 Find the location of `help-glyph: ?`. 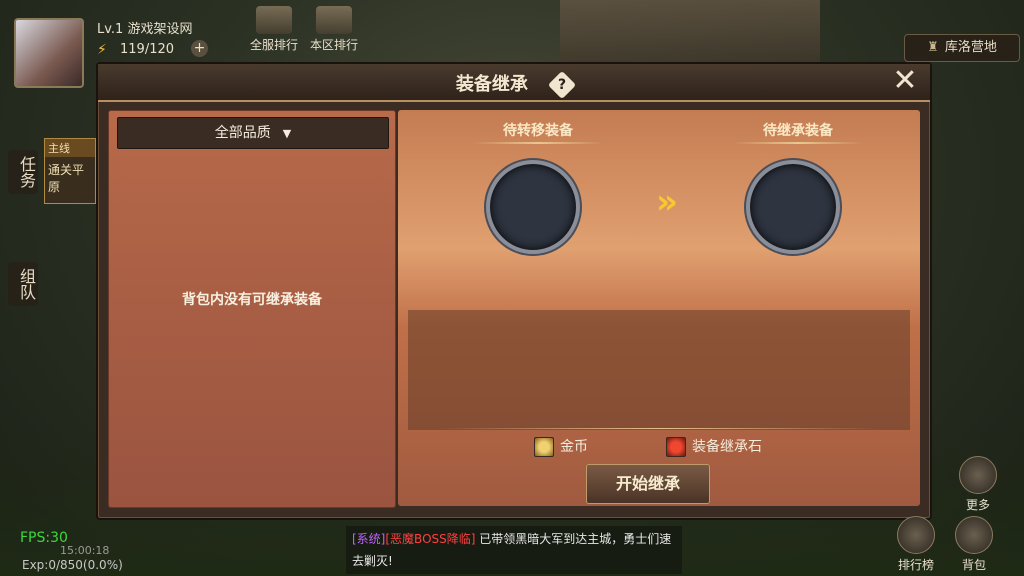

help-glyph: ? is located at coordinates (562, 85).